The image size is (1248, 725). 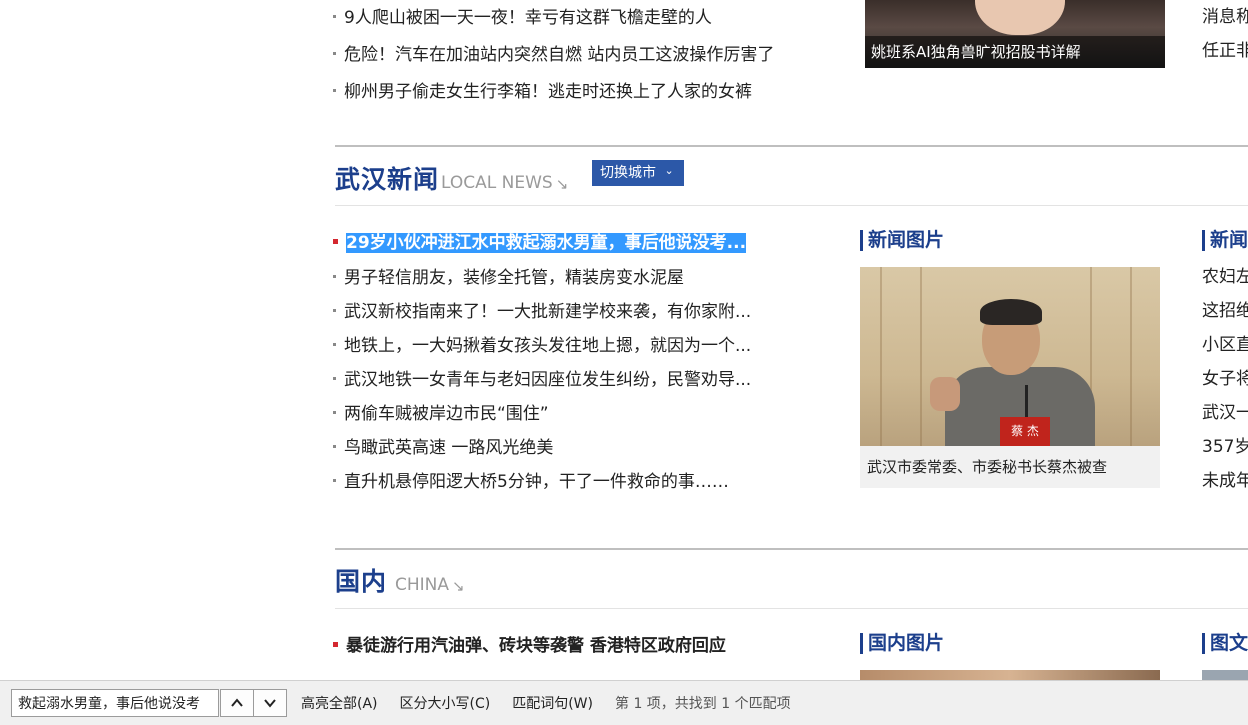 I want to click on news-link: 鸟瞰武英高速 一路风光绝美, so click(x=448, y=448).